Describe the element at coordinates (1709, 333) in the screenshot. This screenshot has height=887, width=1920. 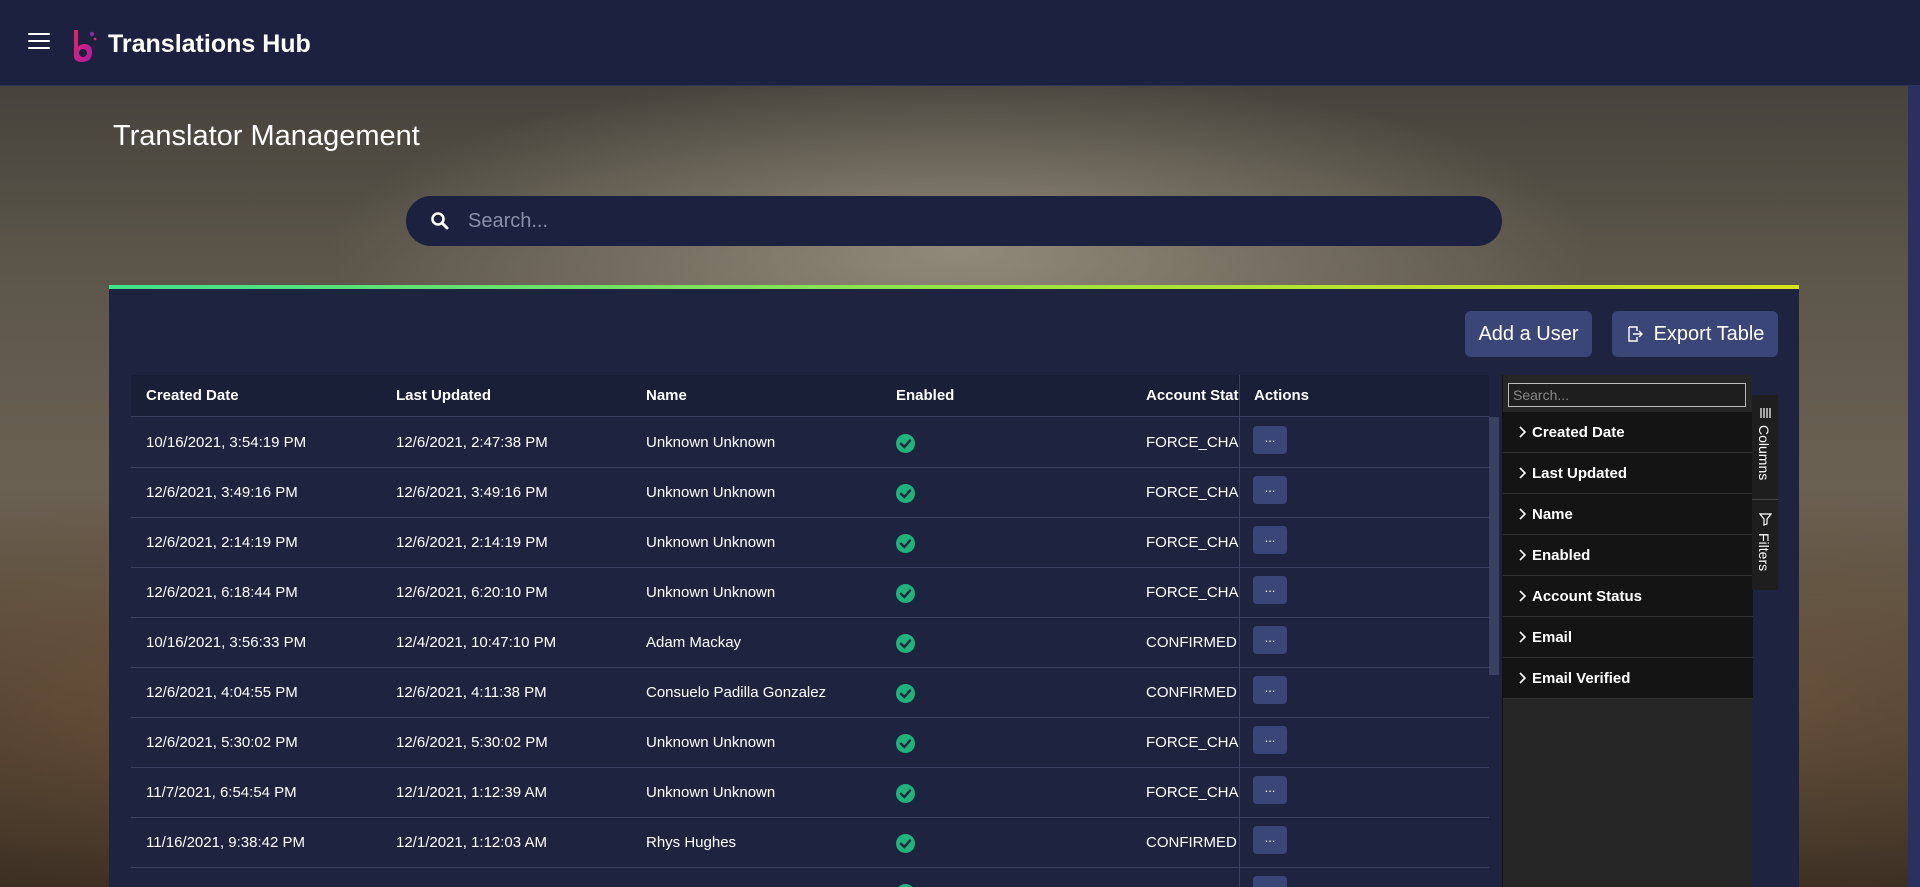
I see `export-table-label: Export Table` at that location.